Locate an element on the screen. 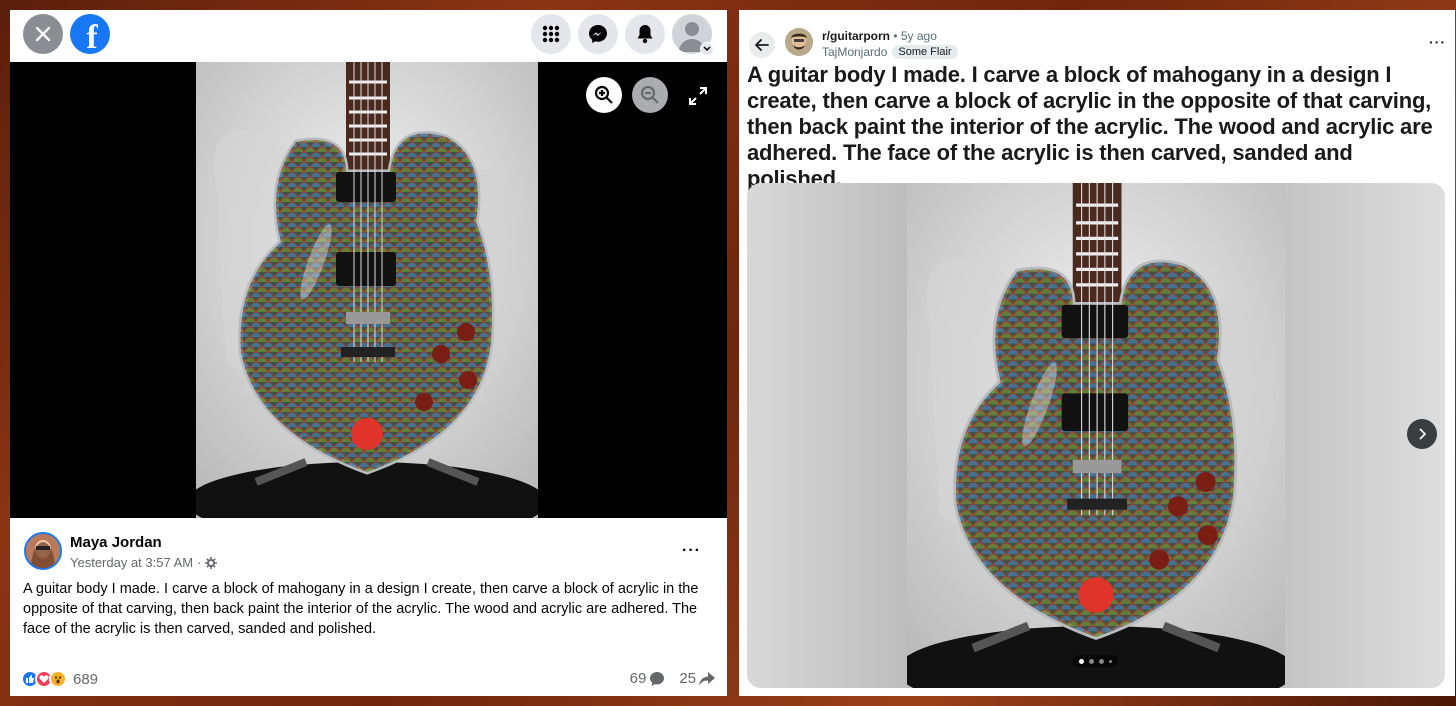  account-menu-chevron is located at coordinates (707, 49).